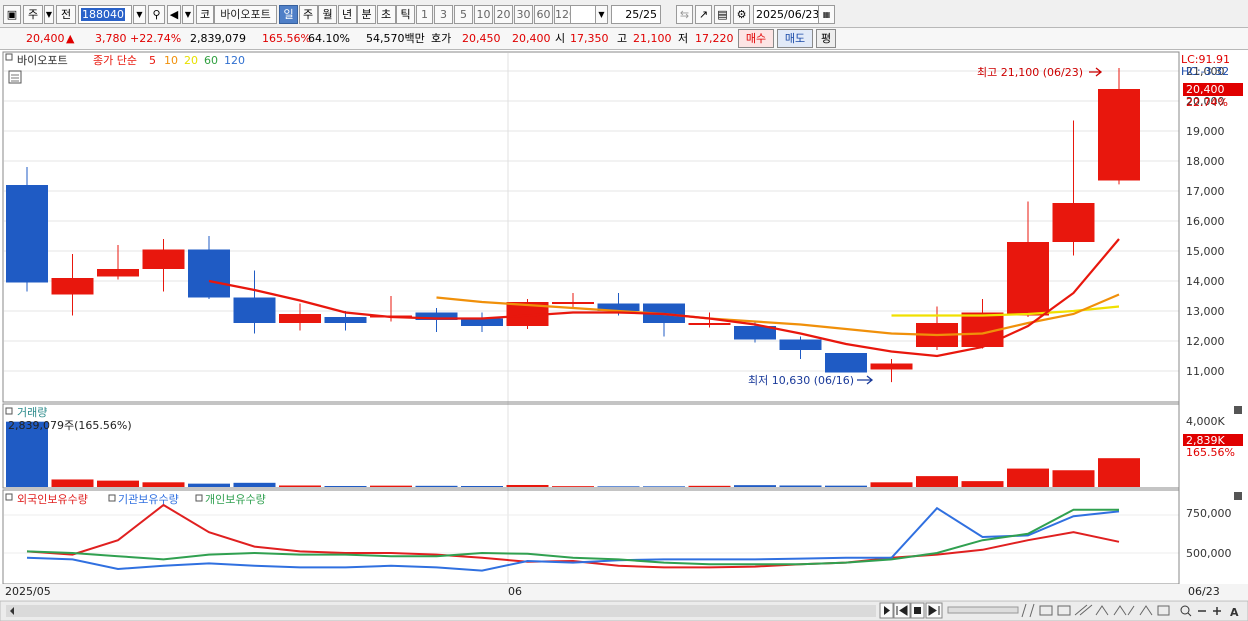 Image resolution: width=1248 pixels, height=621 pixels. What do you see at coordinates (32, 412) in the screenshot?
I see `volume-title: 거래량` at bounding box center [32, 412].